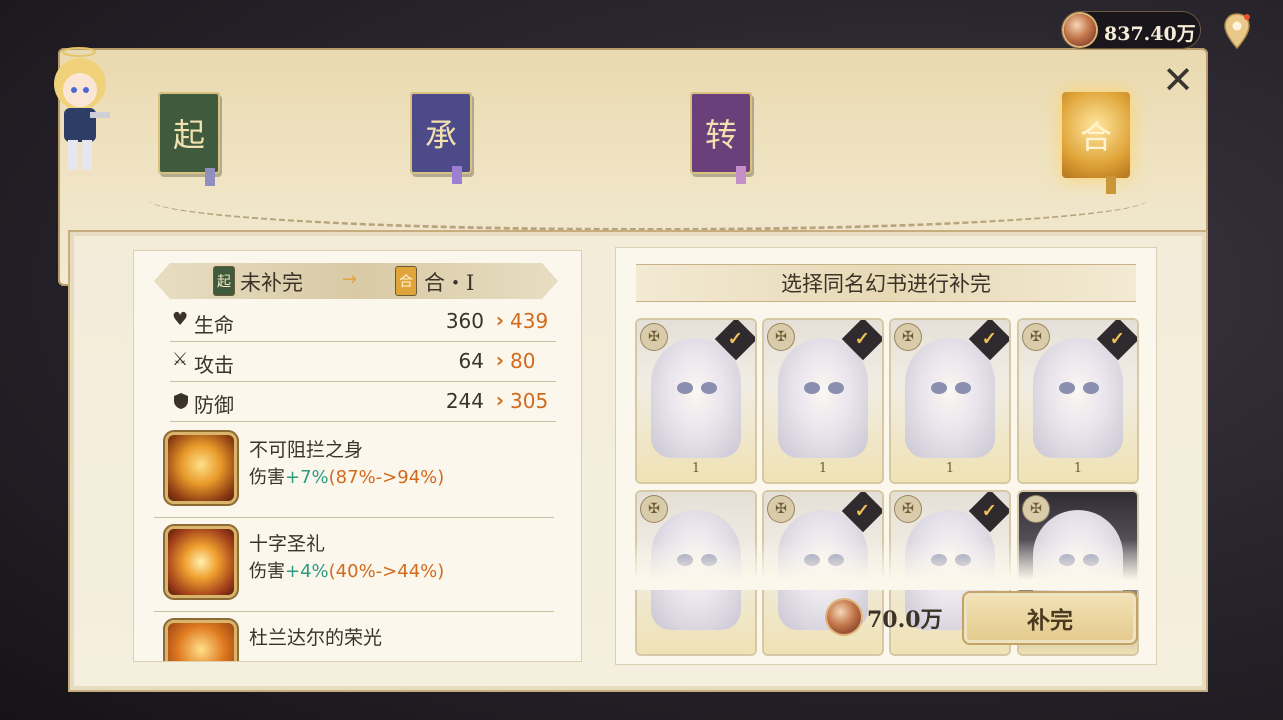 The image size is (1283, 720). What do you see at coordinates (449, 283) in the screenshot?
I see `to-stage-label: 合・Ⅰ` at bounding box center [449, 283].